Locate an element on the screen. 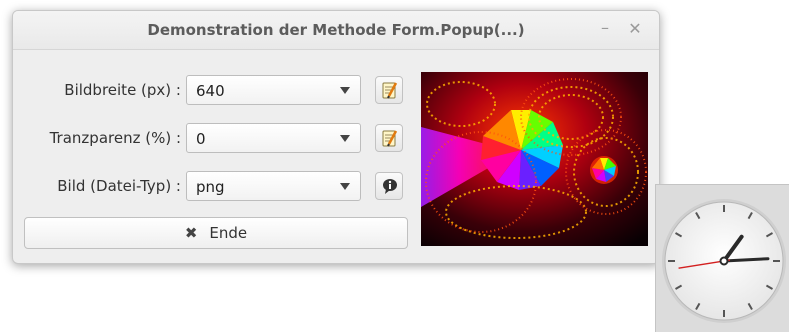 The image size is (789, 336). end-button-label: Ende is located at coordinates (228, 233).